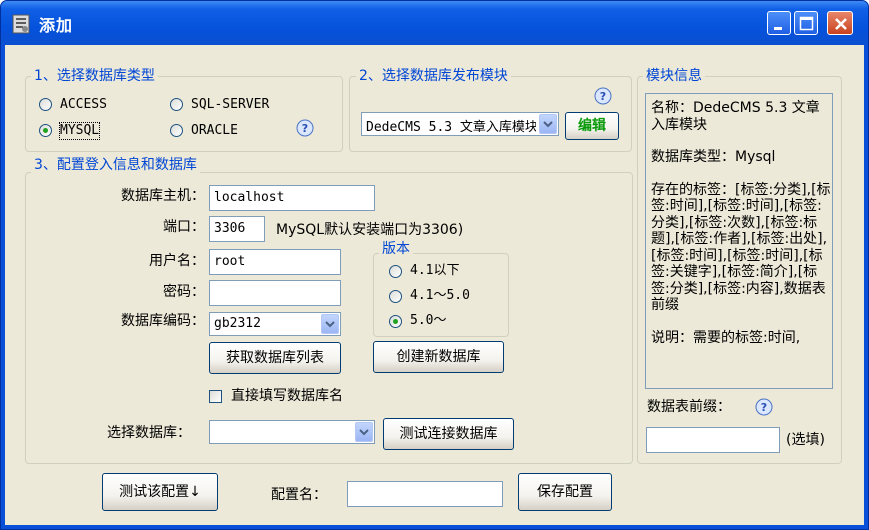 The height and width of the screenshot is (530, 869). Describe the element at coordinates (451, 127) in the screenshot. I see `module-select-value: DedeCMS 5.3 文章入库模块` at that location.